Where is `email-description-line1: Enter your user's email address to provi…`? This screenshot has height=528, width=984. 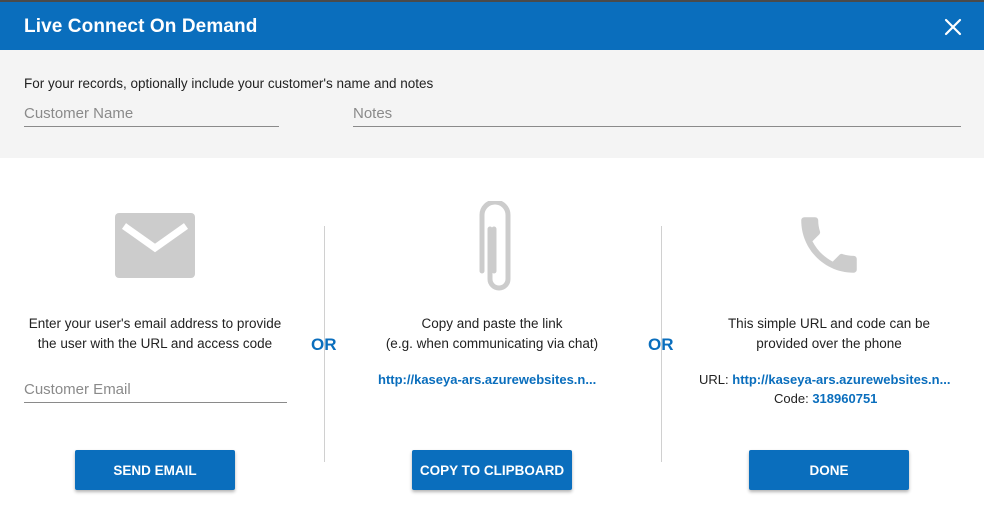
email-description-line1: Enter your user's email address to provi… is located at coordinates (155, 323).